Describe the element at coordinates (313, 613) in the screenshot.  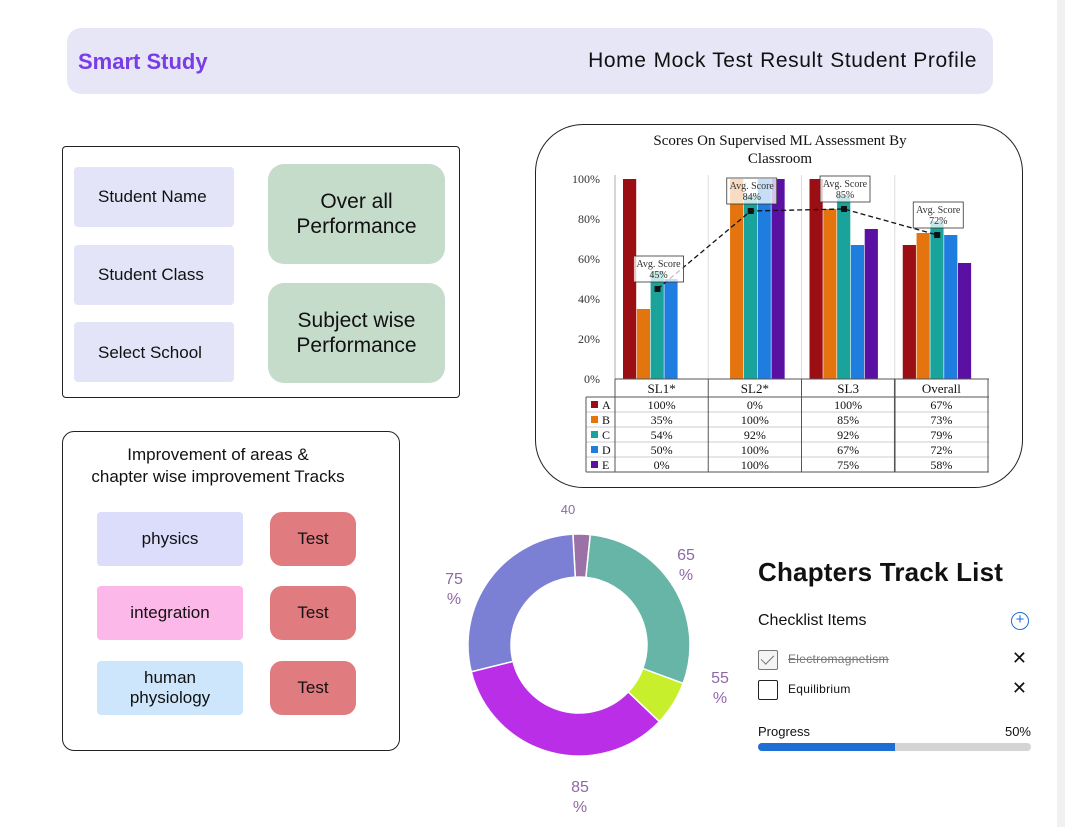
I see `test-button-integration: Test` at that location.